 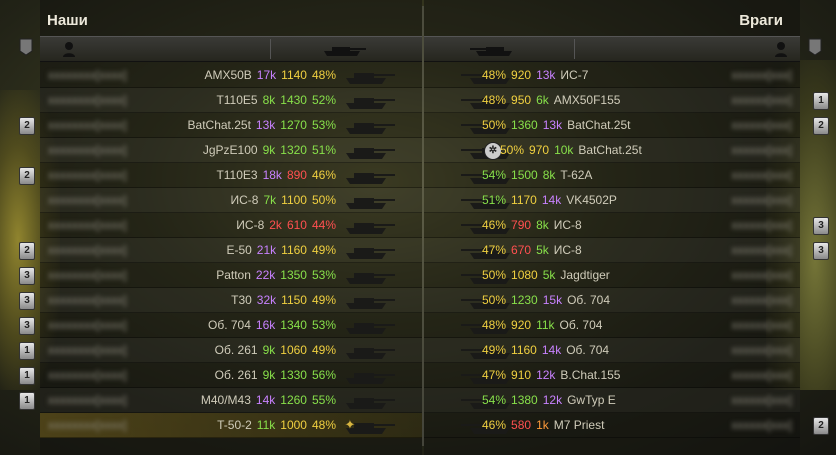 I want to click on rating-value: 890, so click(x=296, y=175).